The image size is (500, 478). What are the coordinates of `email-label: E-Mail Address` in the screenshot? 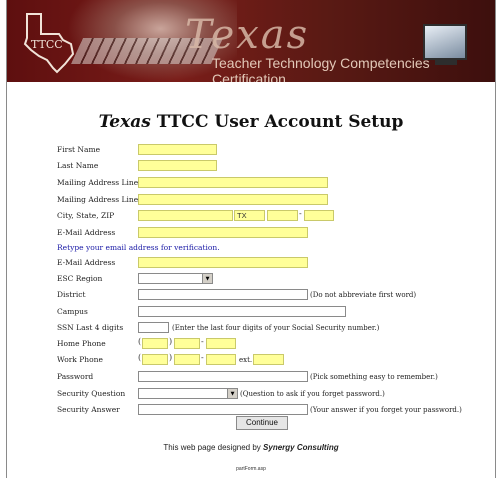 It's located at (86, 232).